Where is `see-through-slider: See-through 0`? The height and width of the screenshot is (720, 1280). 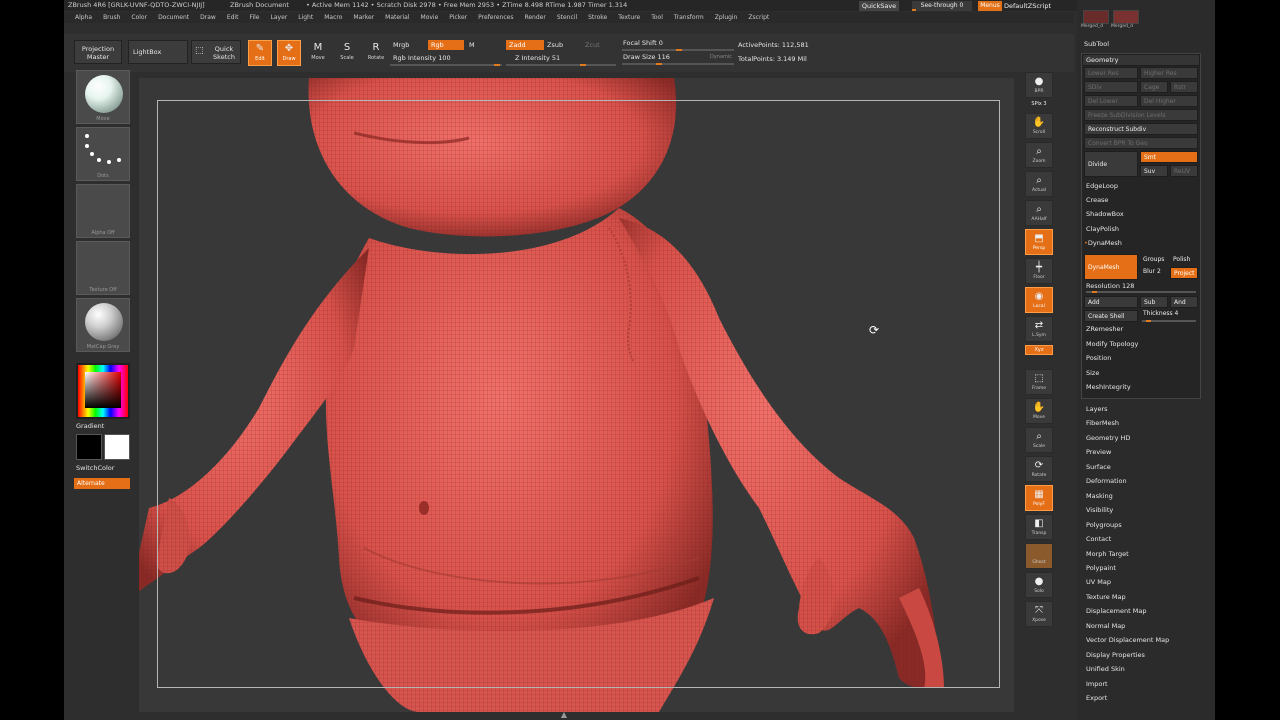 see-through-slider: See-through 0 is located at coordinates (942, 6).